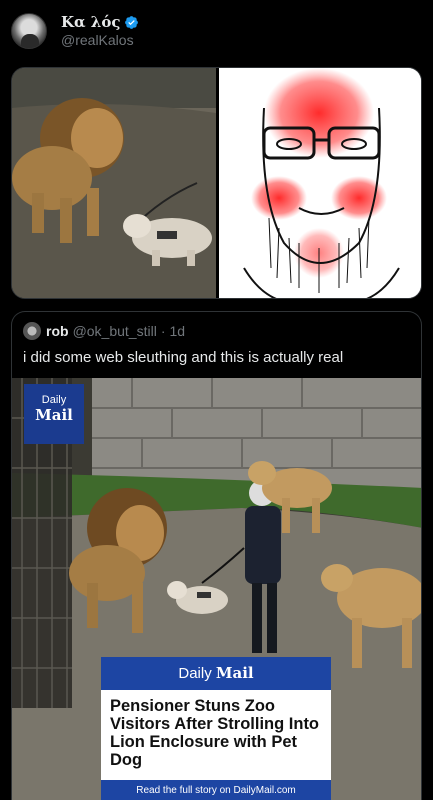  I want to click on author-info: Κα λός @realKalos, so click(100, 31).